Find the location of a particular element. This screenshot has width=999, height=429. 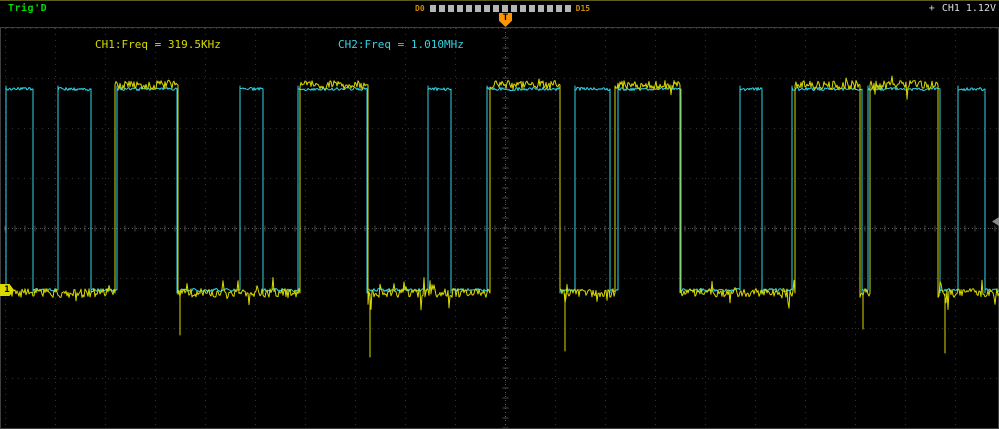

channel-readout: + CH1 1.12V is located at coordinates (962, 8).